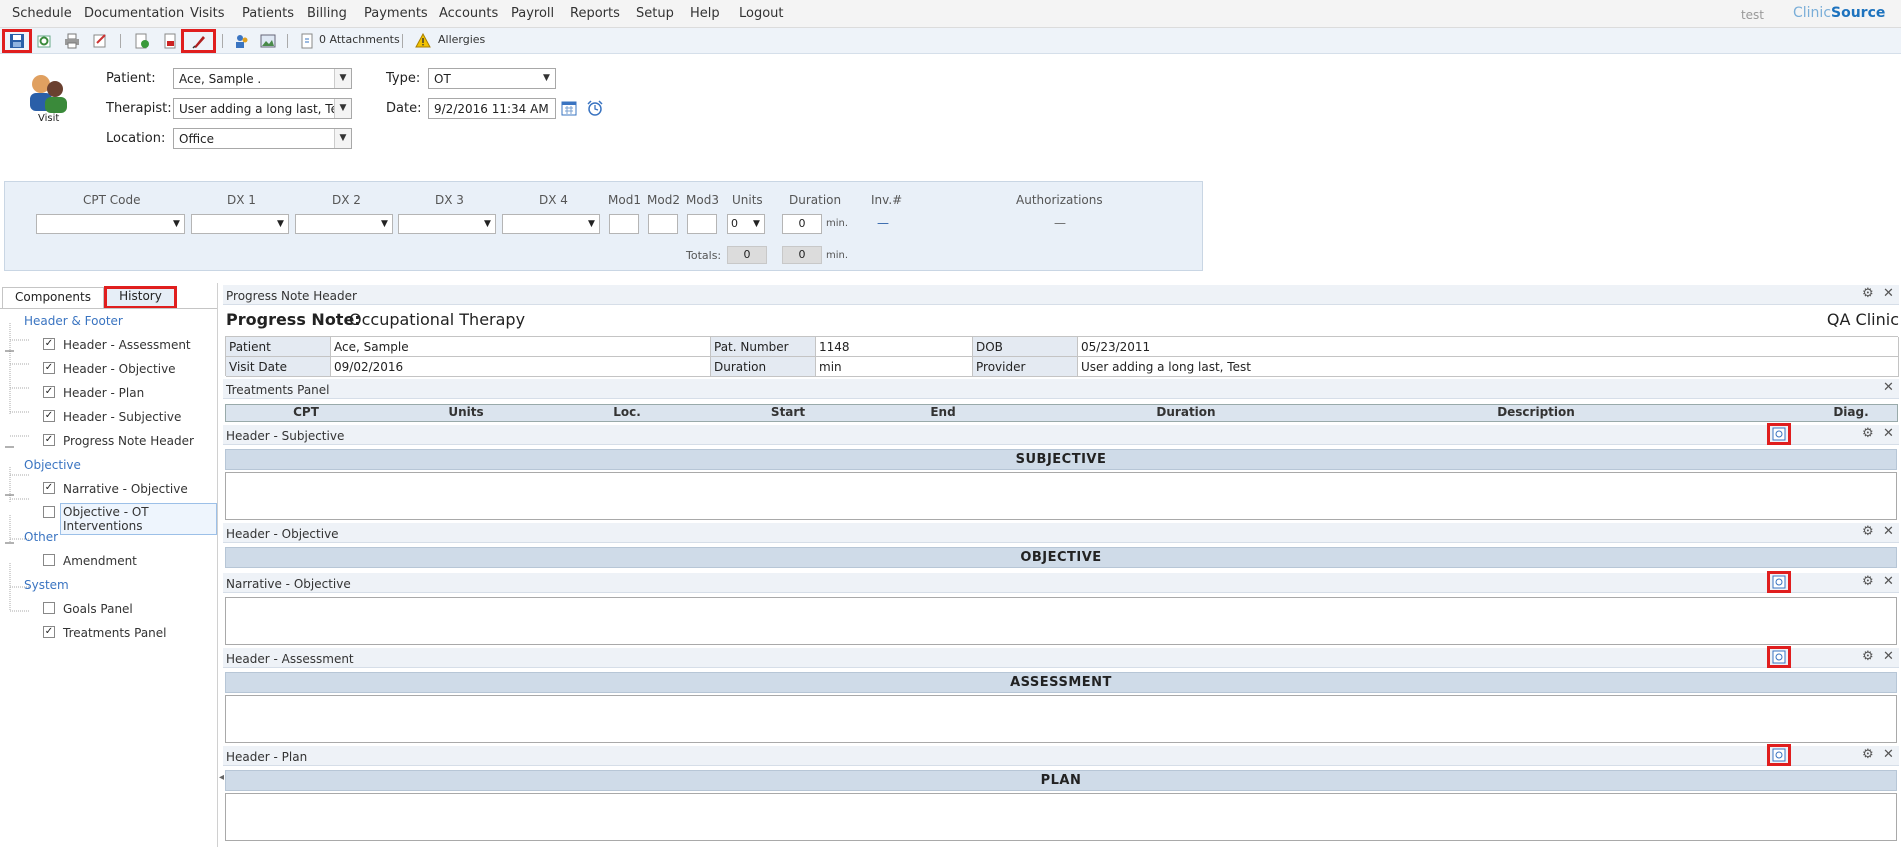 The width and height of the screenshot is (1901, 847). Describe the element at coordinates (702, 224) in the screenshot. I see `mod3-input` at that location.